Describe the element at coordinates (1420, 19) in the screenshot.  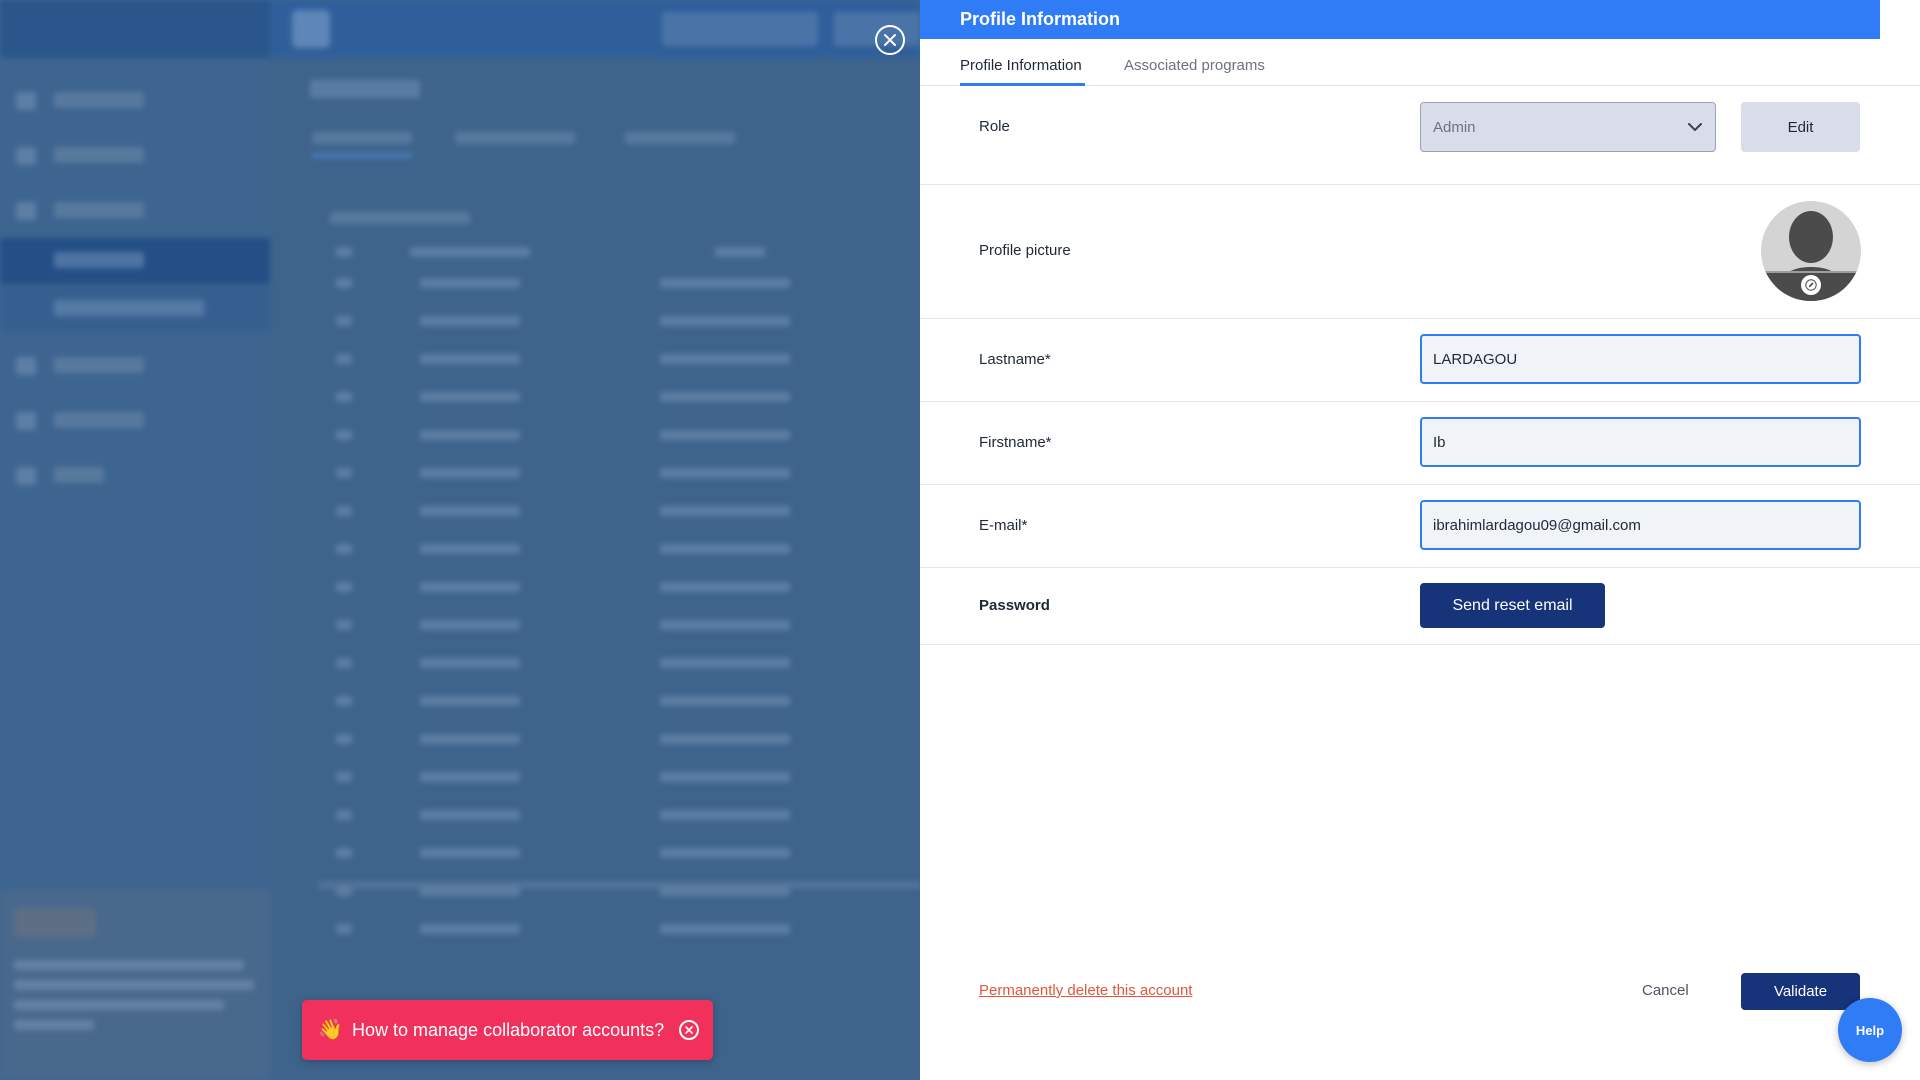
I see `panel-header: Profile Information` at that location.